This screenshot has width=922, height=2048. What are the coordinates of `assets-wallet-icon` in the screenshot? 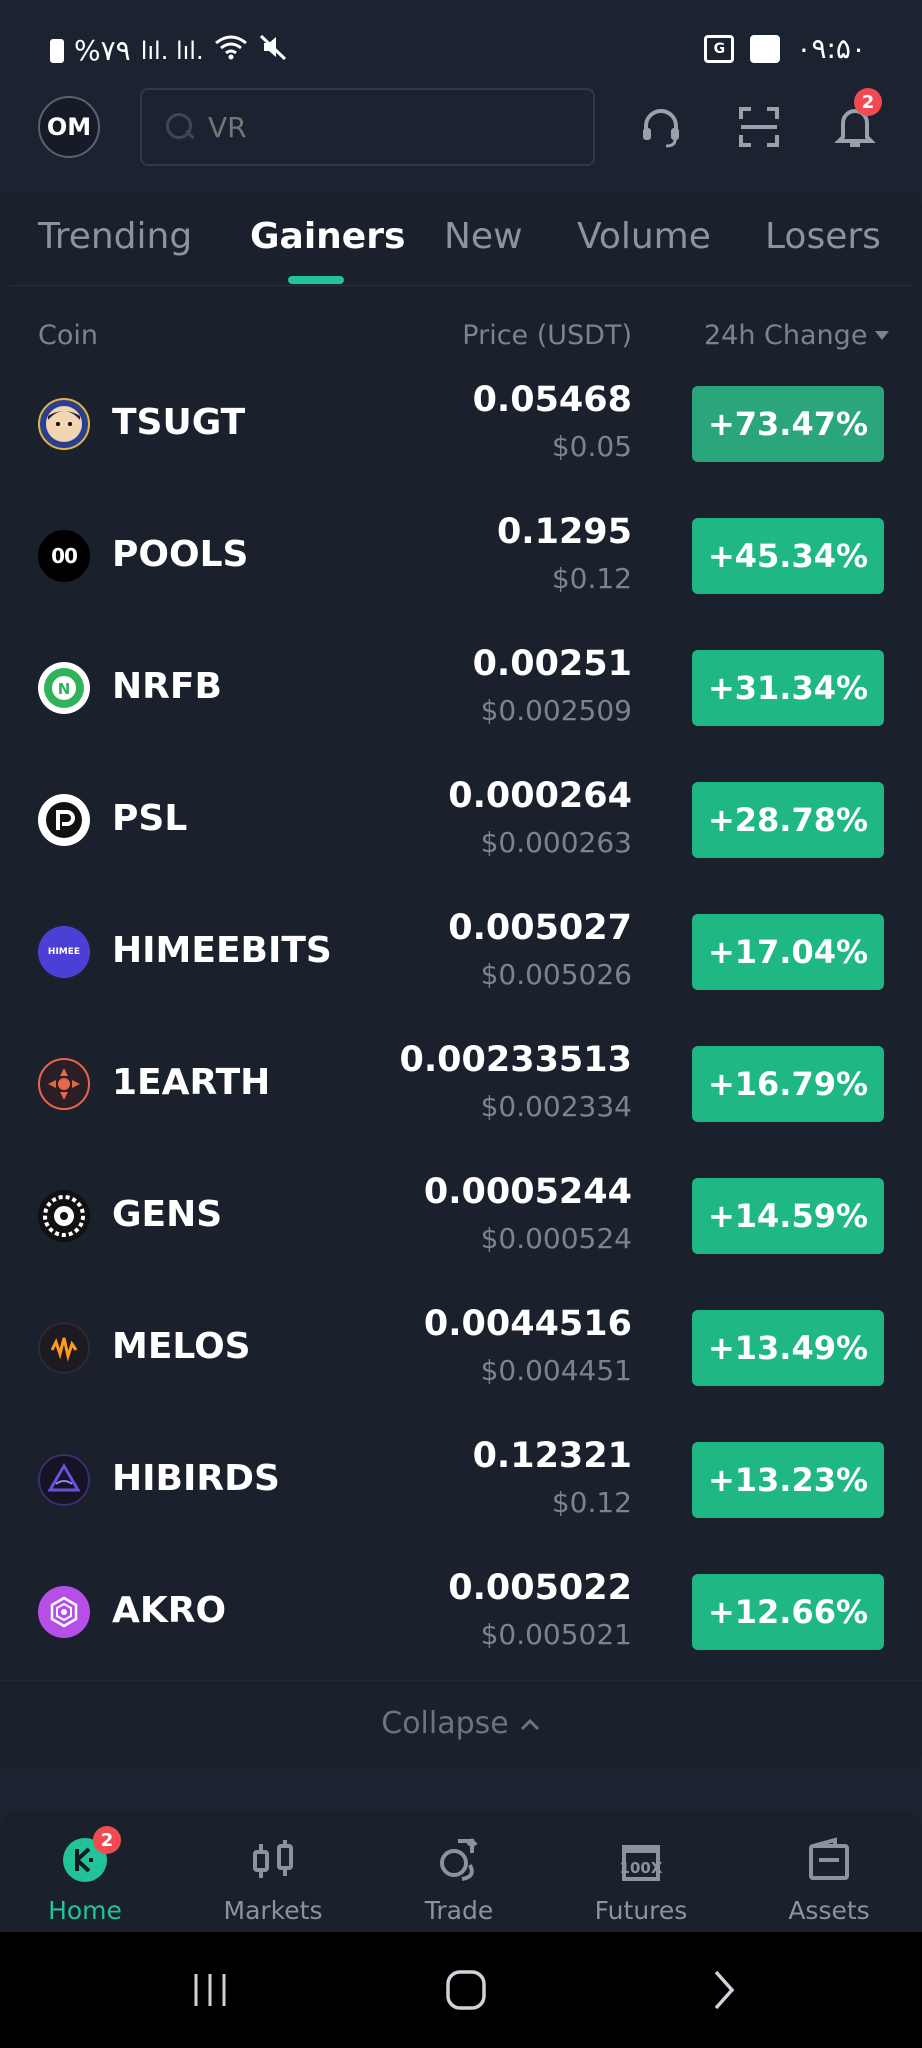 It's located at (829, 1860).